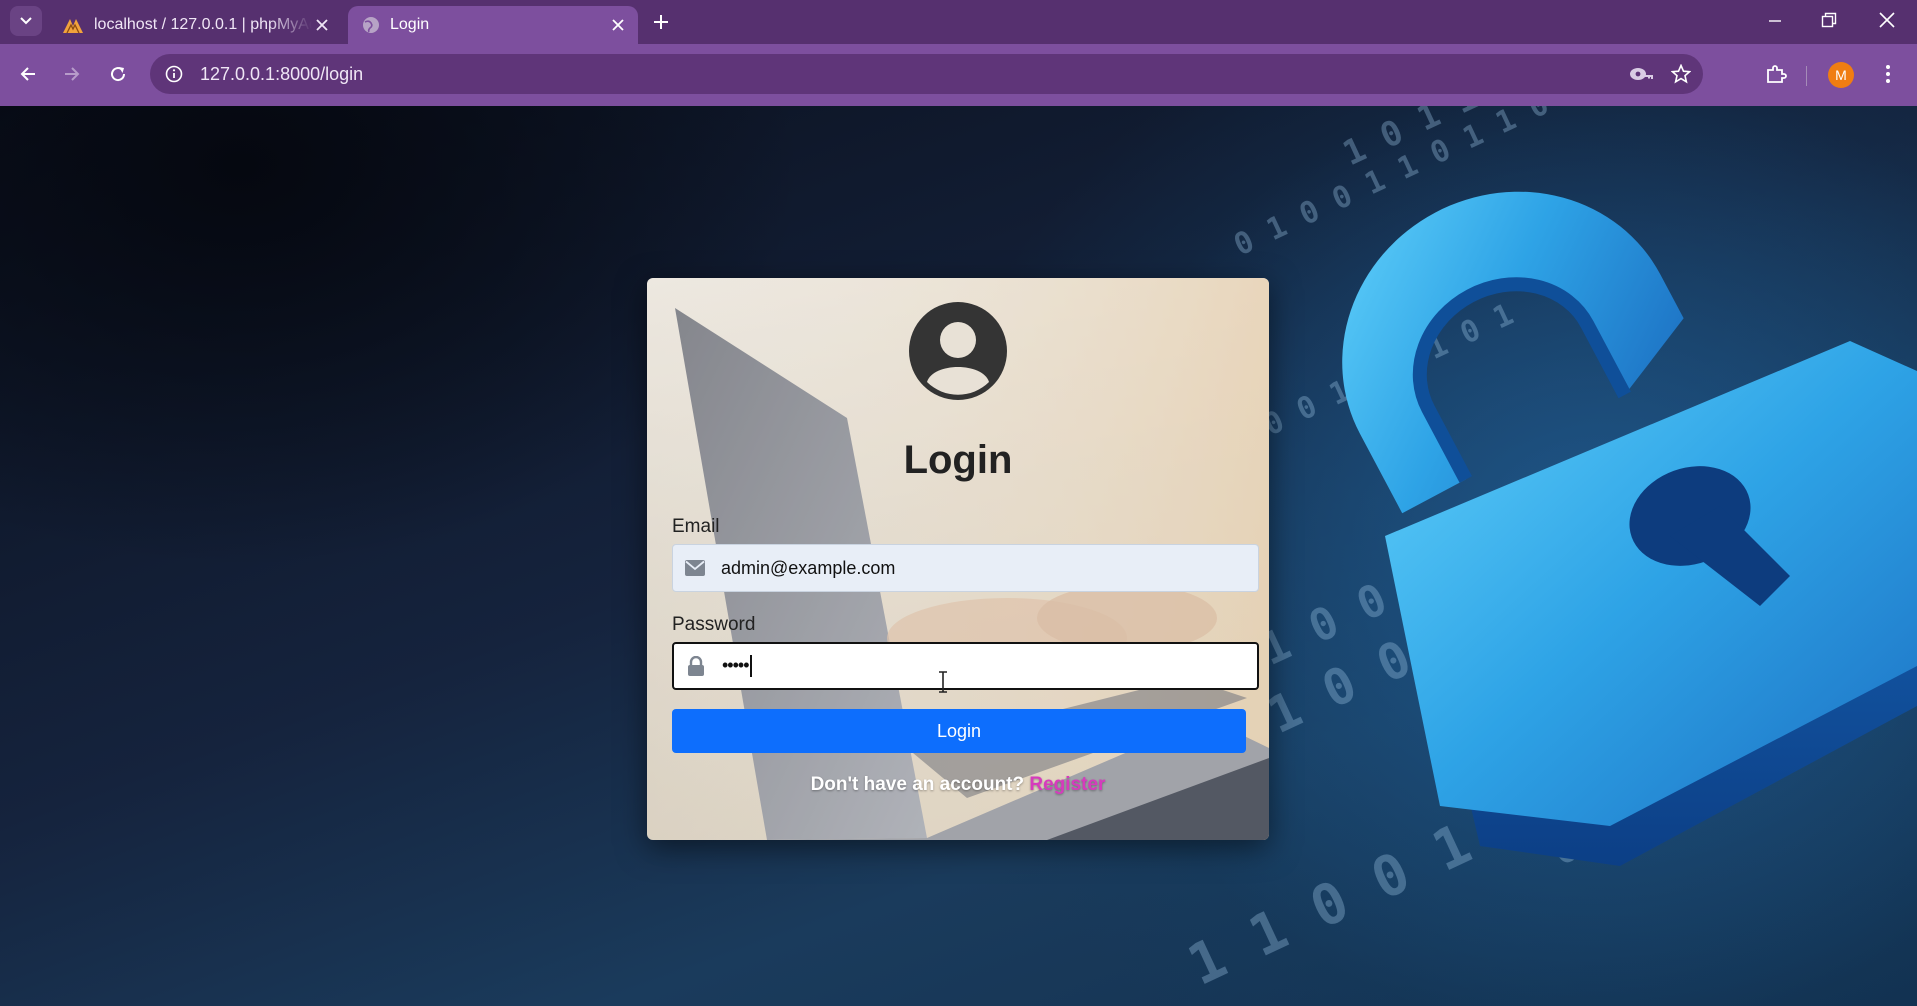 The image size is (1917, 1006). I want to click on url-text: 127.0.0.1:8000/login, so click(911, 74).